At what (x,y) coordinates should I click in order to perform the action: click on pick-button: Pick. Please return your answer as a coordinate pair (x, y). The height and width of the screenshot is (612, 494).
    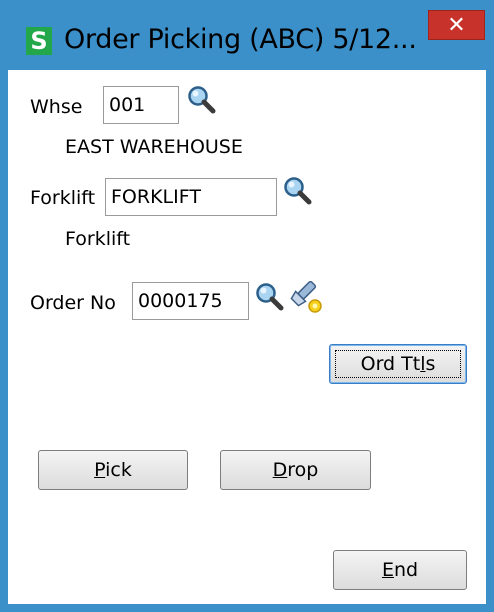
    Looking at the image, I should click on (113, 470).